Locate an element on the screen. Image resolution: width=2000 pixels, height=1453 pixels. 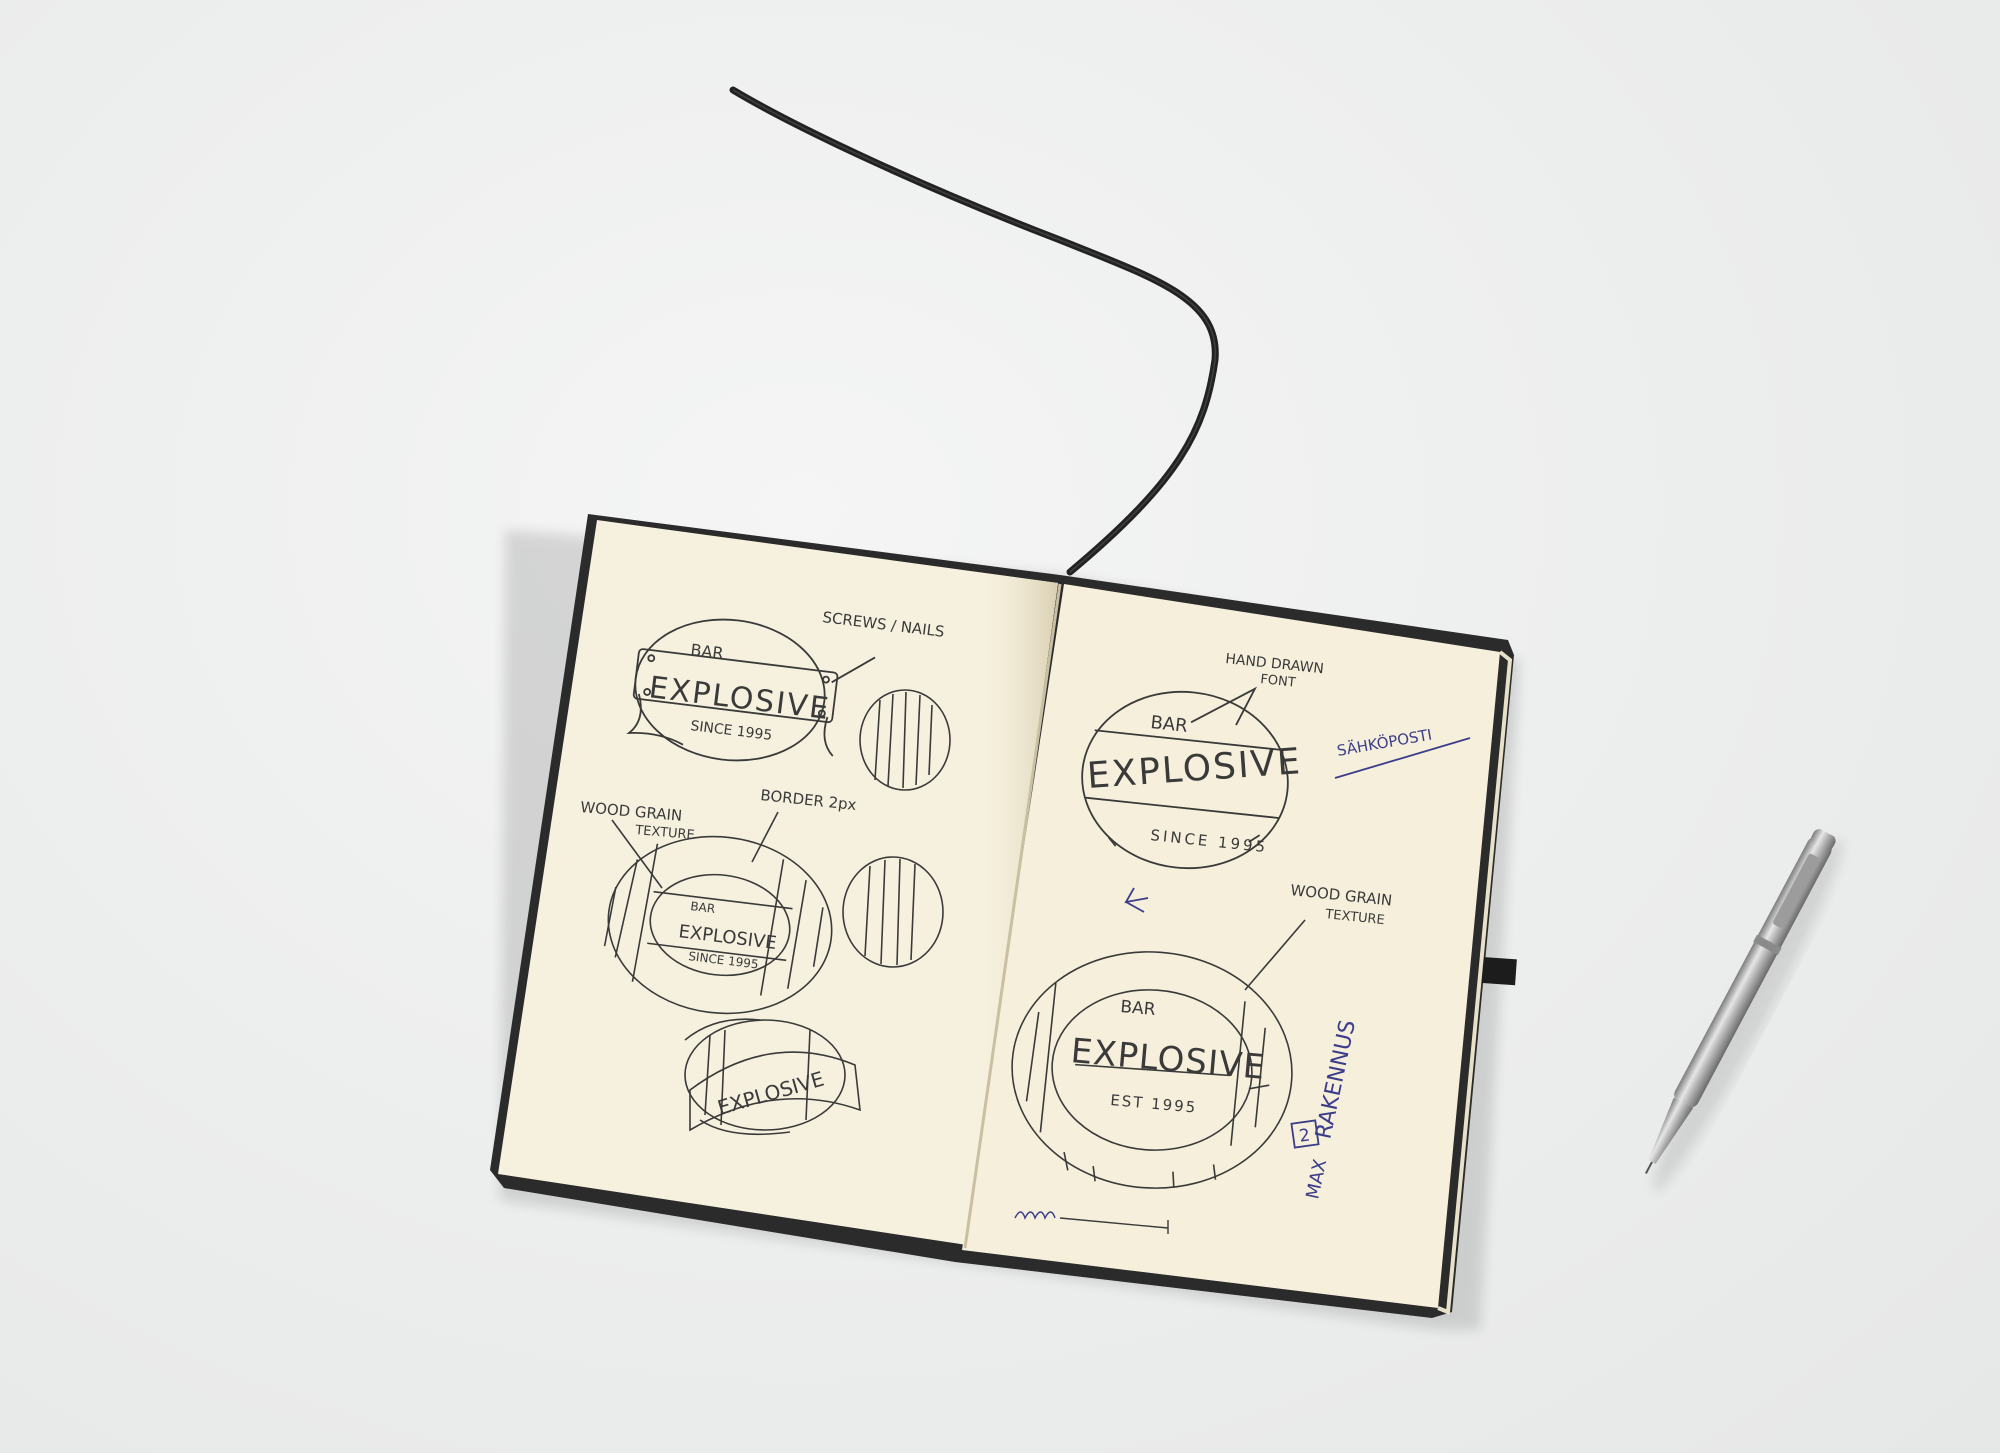
right-sketch-1-top: BAR is located at coordinates (1168, 724).